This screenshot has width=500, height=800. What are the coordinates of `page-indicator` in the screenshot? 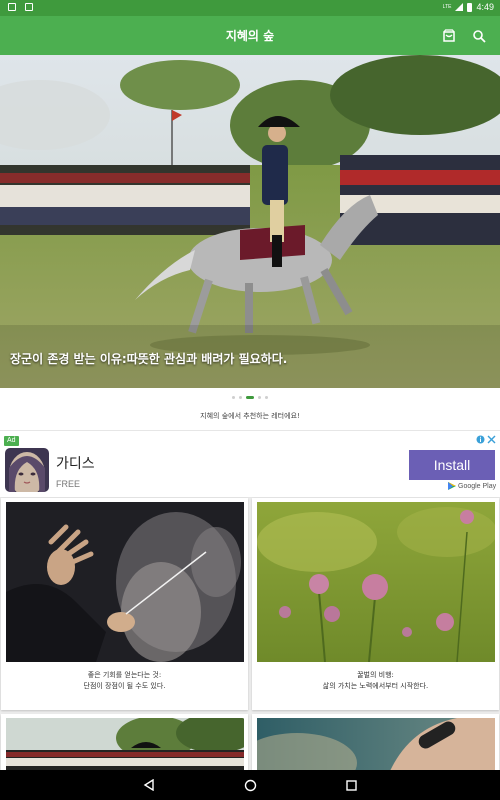 It's located at (250, 397).